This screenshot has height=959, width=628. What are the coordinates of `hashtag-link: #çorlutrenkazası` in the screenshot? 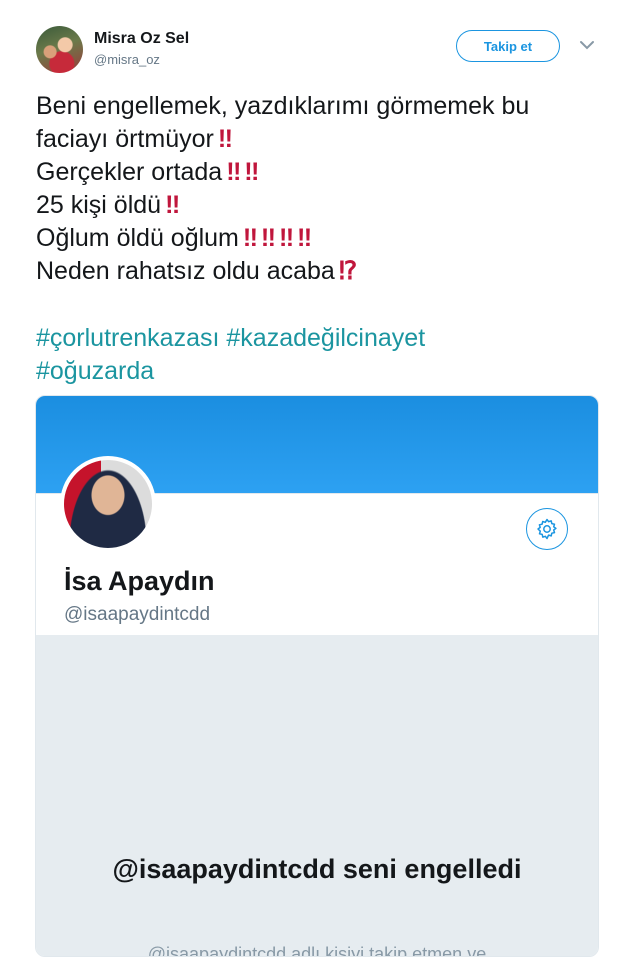 It's located at (127, 338).